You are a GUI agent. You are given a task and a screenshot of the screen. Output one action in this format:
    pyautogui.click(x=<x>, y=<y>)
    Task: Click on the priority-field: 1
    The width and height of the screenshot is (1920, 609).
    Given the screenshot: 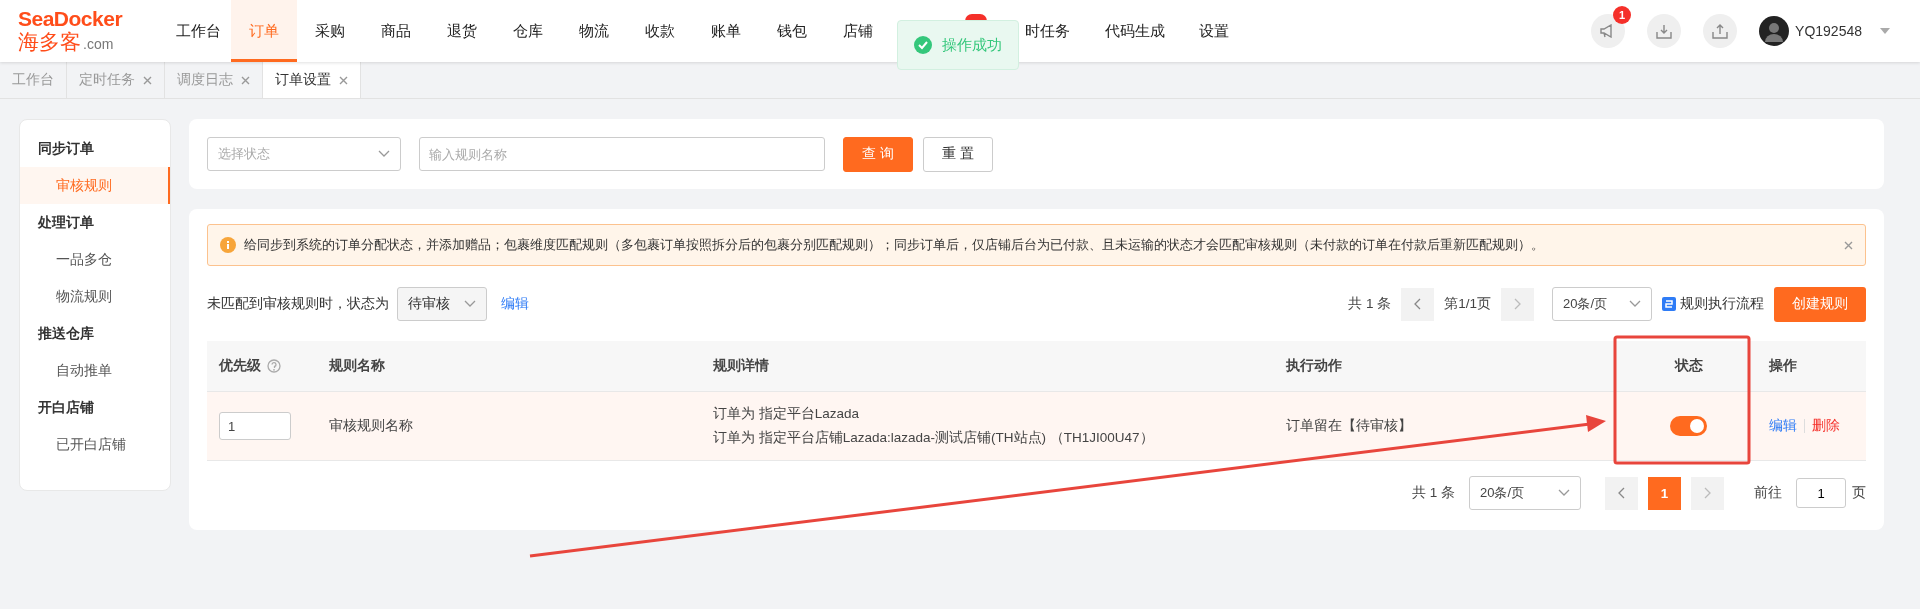 What is the action you would take?
    pyautogui.click(x=255, y=426)
    